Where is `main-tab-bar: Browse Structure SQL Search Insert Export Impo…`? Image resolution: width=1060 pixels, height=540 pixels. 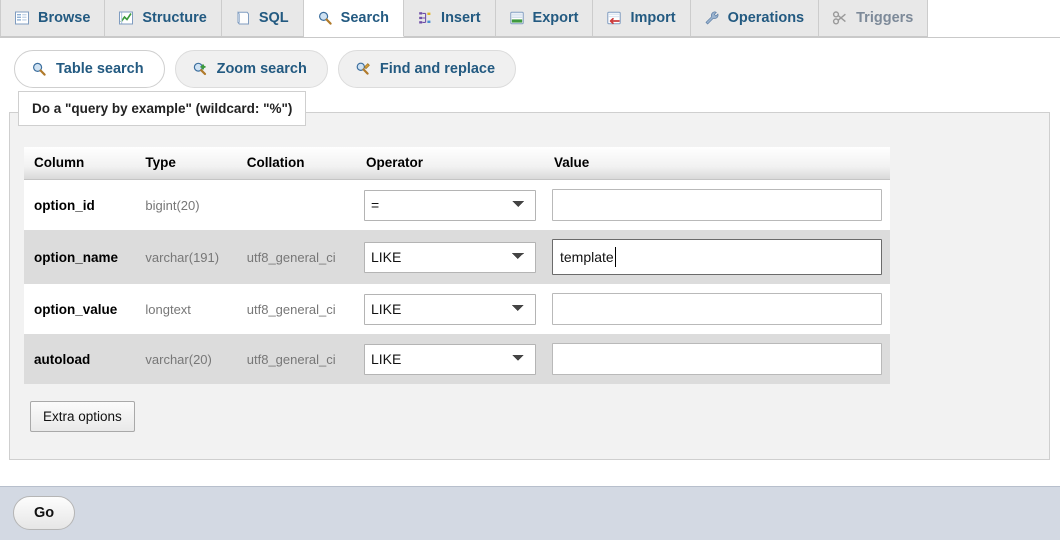
main-tab-bar: Browse Structure SQL Search Insert Export Impo… is located at coordinates (530, 19).